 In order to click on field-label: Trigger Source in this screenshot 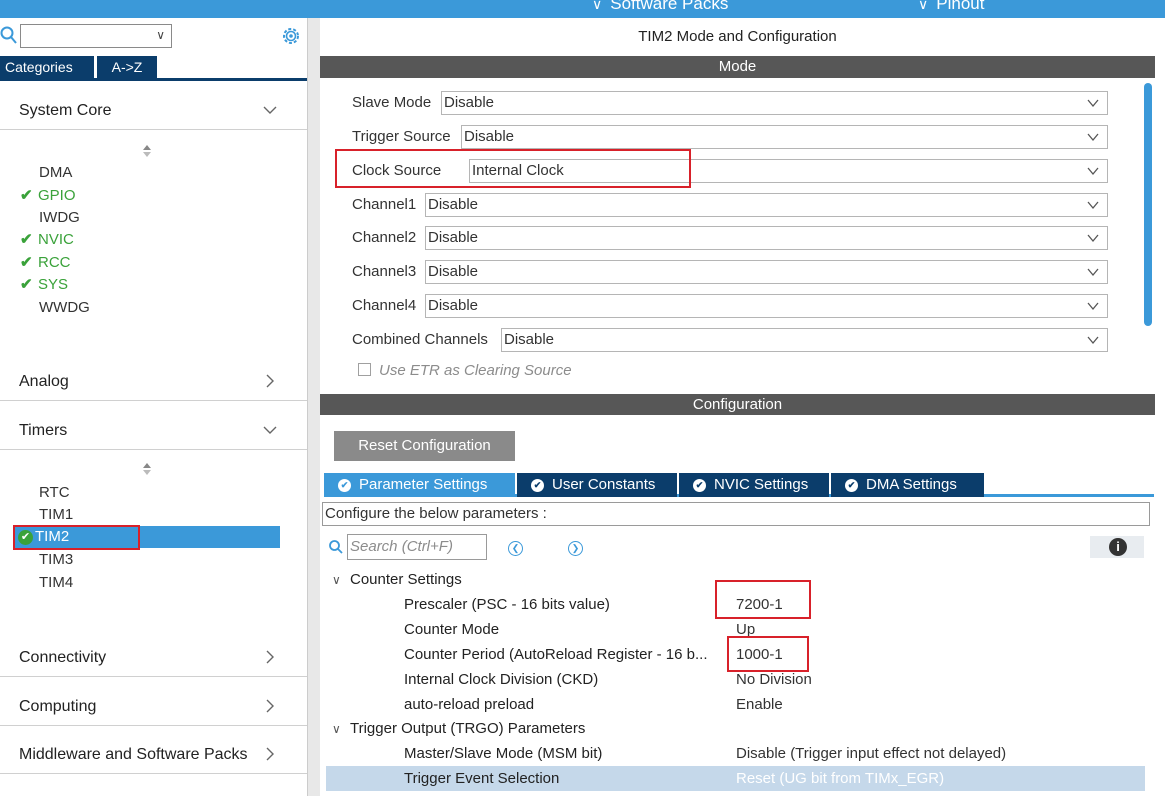, I will do `click(401, 136)`.